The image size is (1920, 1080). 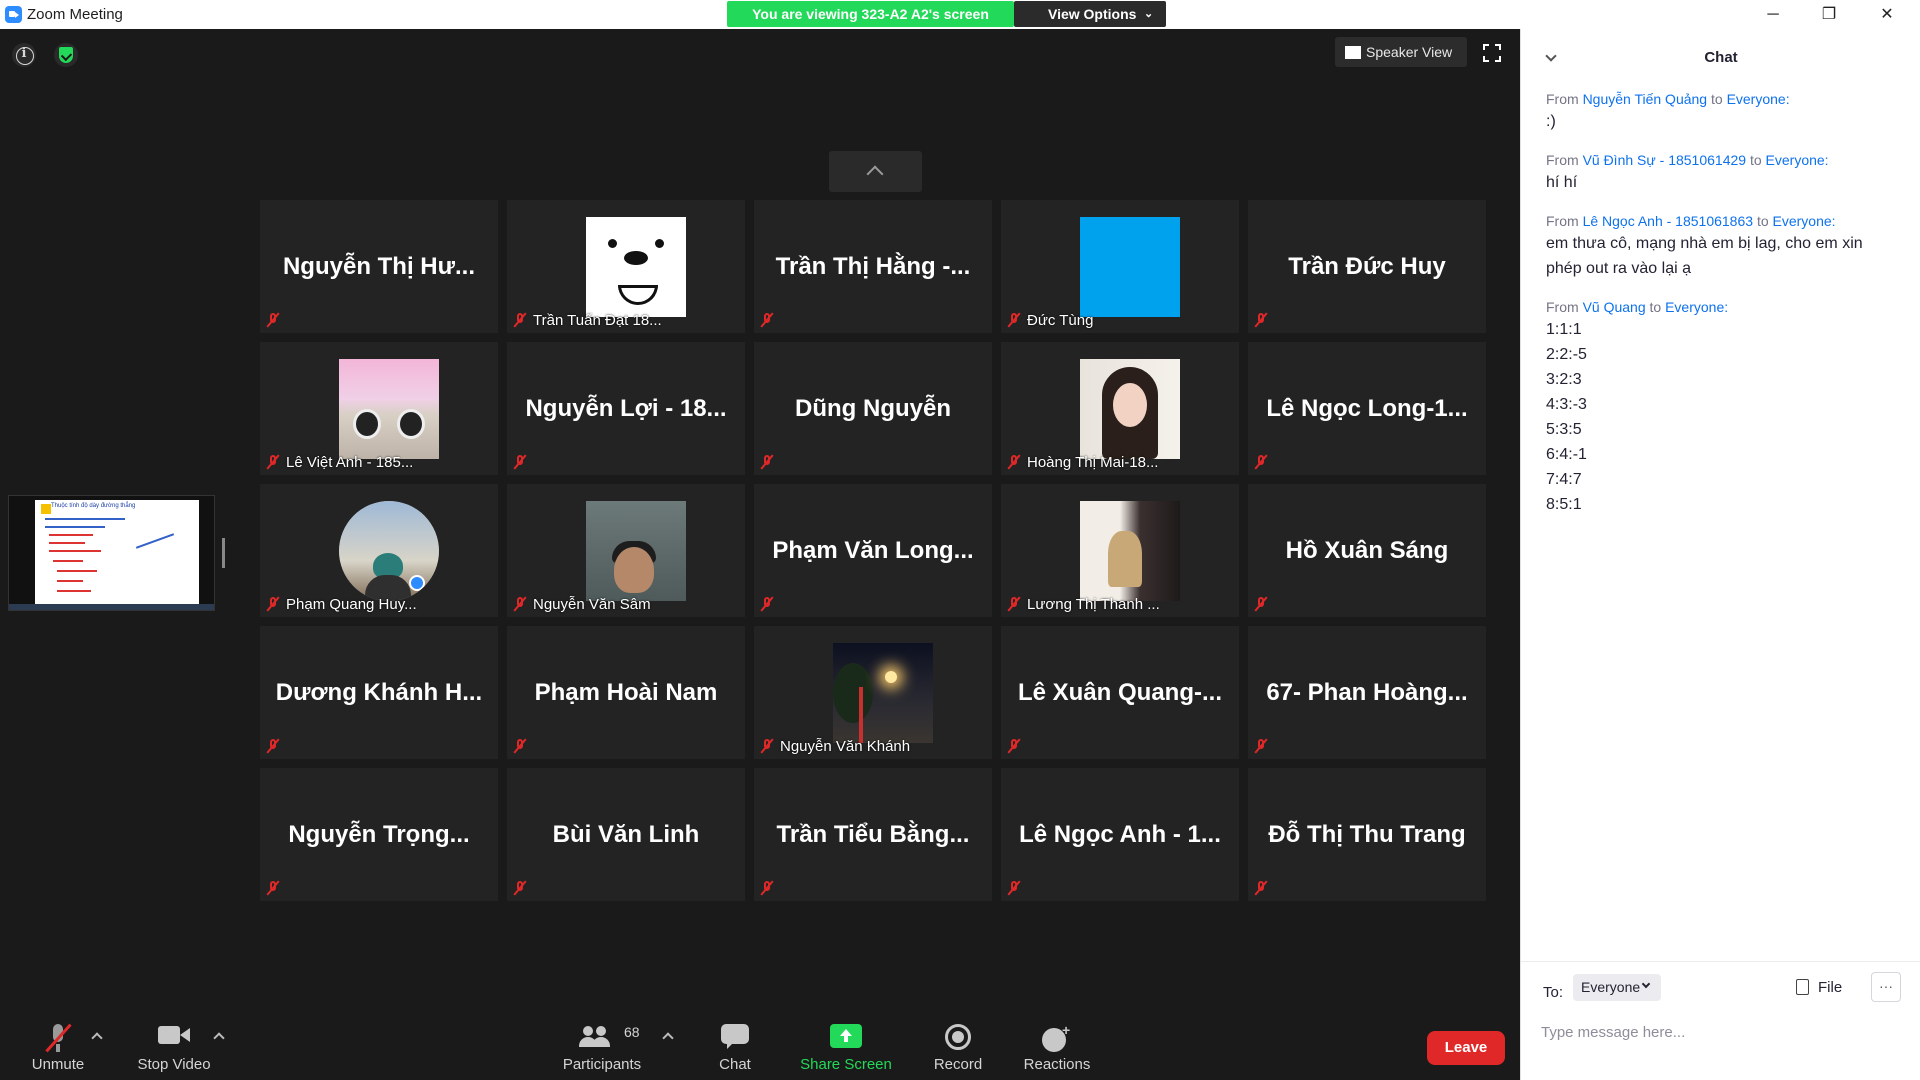 I want to click on shared-screen-thumbnail: Thuộc tính độ dày đường thẳng, so click(x=111, y=553).